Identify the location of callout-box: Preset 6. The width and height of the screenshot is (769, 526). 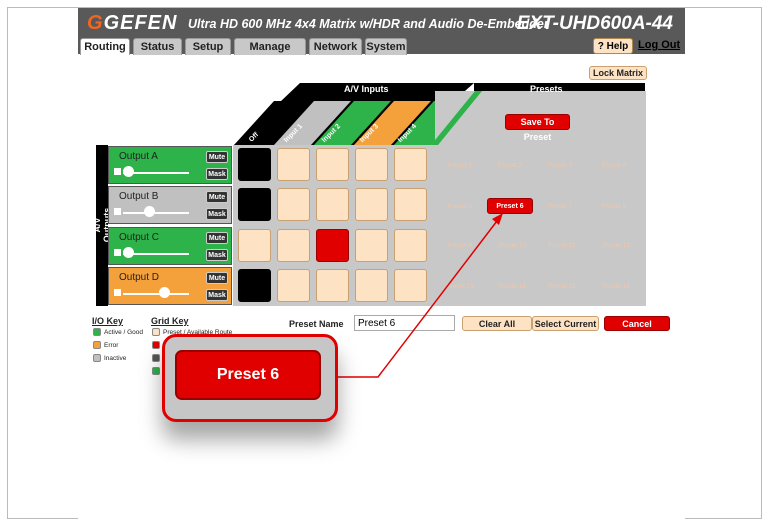
(250, 378).